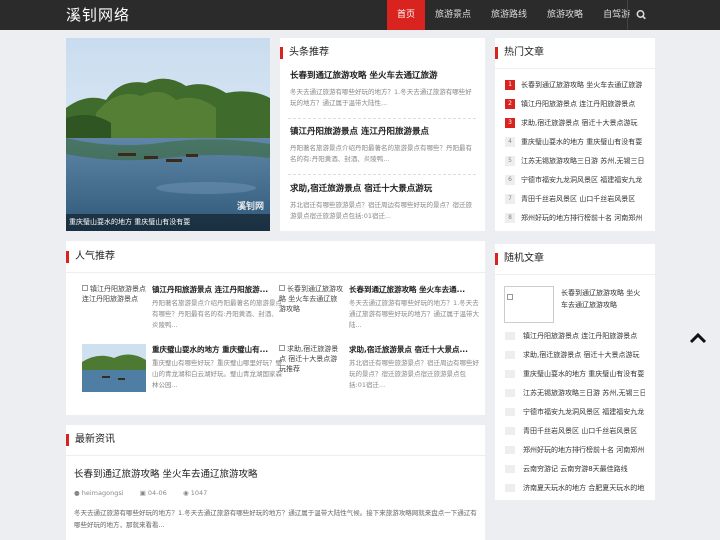 The image size is (720, 540). What do you see at coordinates (360, 15) in the screenshot?
I see `top-navbar: 溪钊网络 首页 旅游景点 旅游路线 旅游攻略 自驾游` at bounding box center [360, 15].